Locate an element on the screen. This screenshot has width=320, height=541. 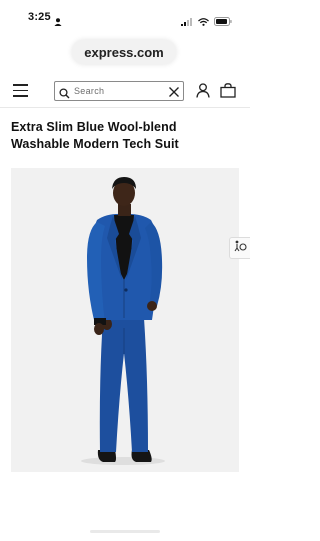
status-time: 3:25 is located at coordinates (39, 17).